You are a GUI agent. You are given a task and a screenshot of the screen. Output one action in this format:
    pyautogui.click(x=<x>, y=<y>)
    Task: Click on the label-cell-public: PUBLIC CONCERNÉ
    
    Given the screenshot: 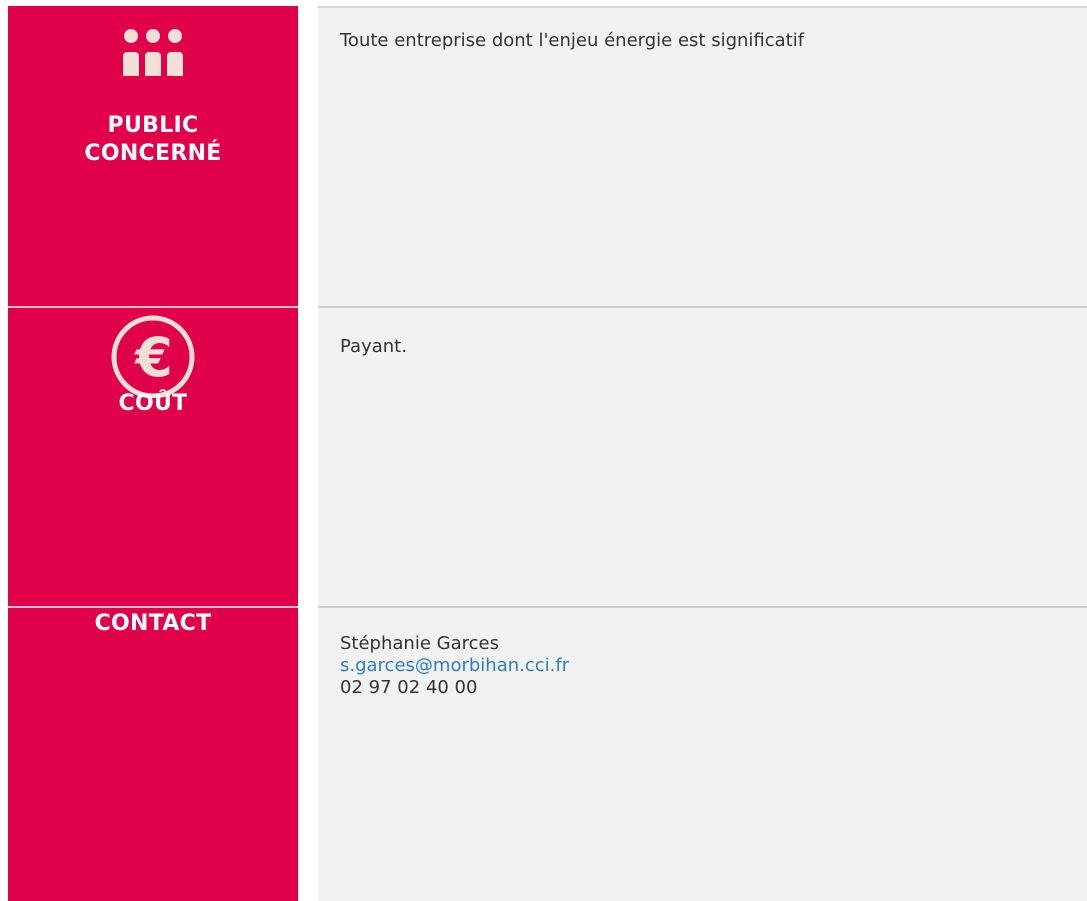 What is the action you would take?
    pyautogui.click(x=153, y=156)
    